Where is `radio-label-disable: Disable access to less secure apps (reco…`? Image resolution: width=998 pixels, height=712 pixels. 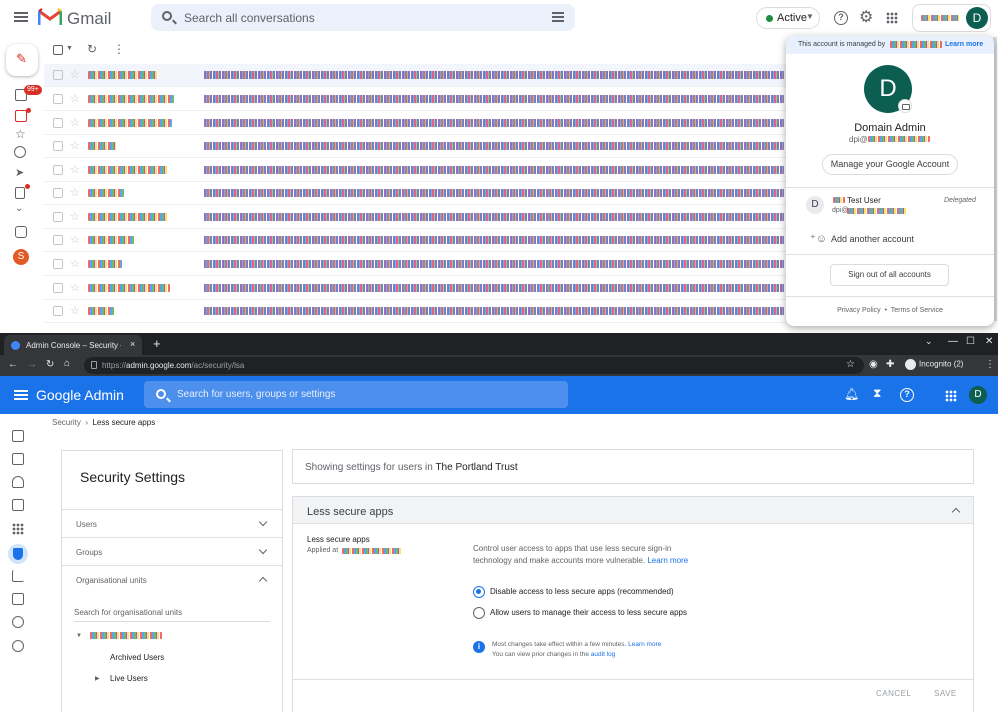 radio-label-disable: Disable access to less secure apps (reco… is located at coordinates (582, 591).